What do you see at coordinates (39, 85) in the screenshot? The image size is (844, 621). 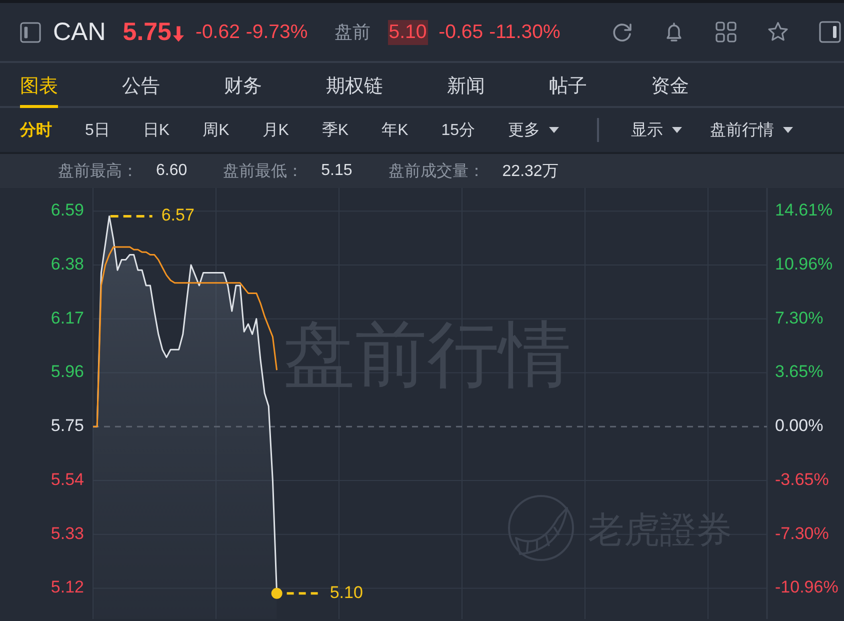 I see `tab: 图表` at bounding box center [39, 85].